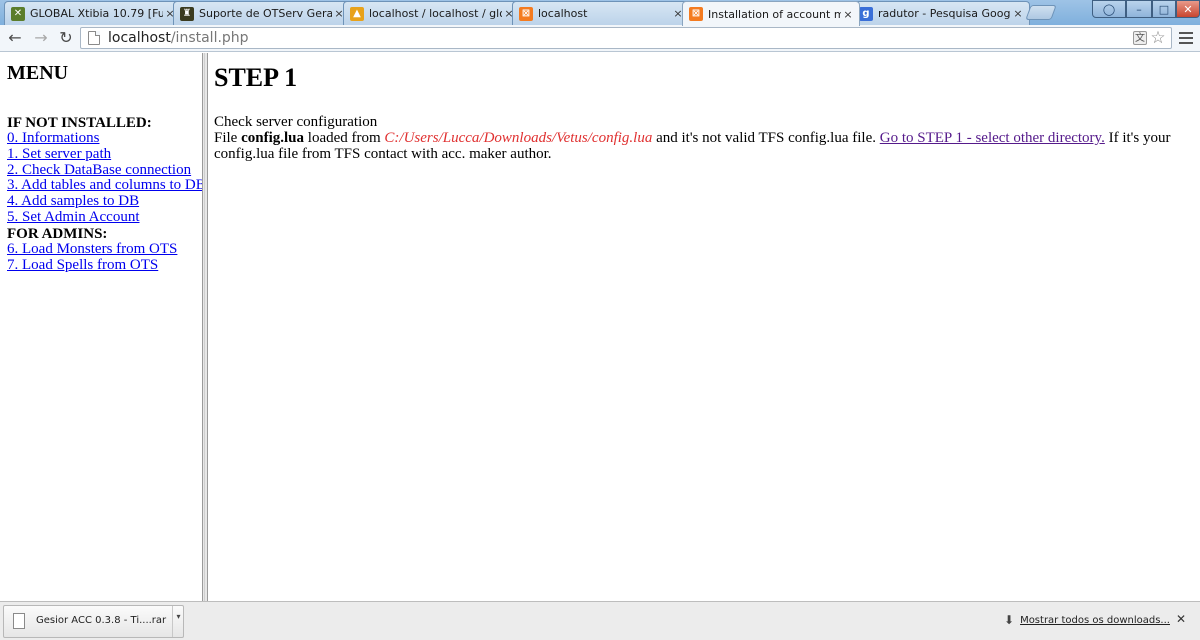  What do you see at coordinates (563, 13) in the screenshot?
I see `tab-label: localhost` at bounding box center [563, 13].